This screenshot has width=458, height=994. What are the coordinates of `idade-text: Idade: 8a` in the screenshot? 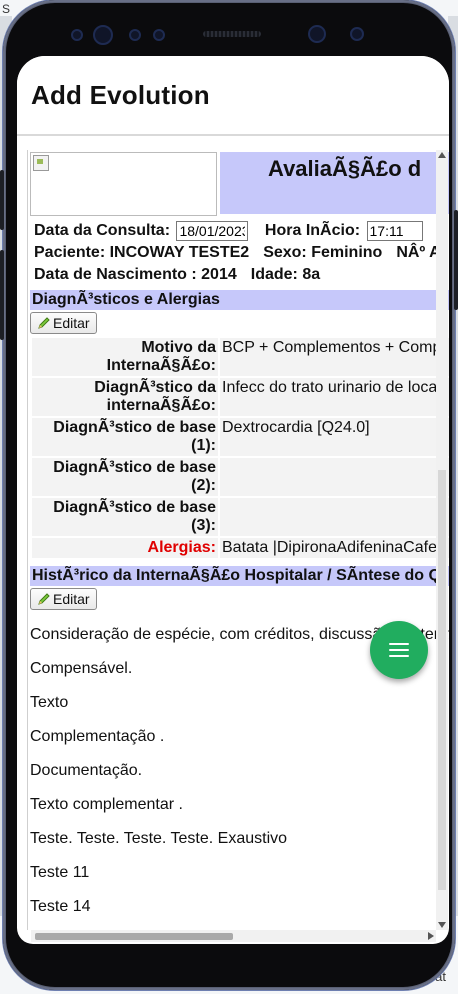 It's located at (285, 274).